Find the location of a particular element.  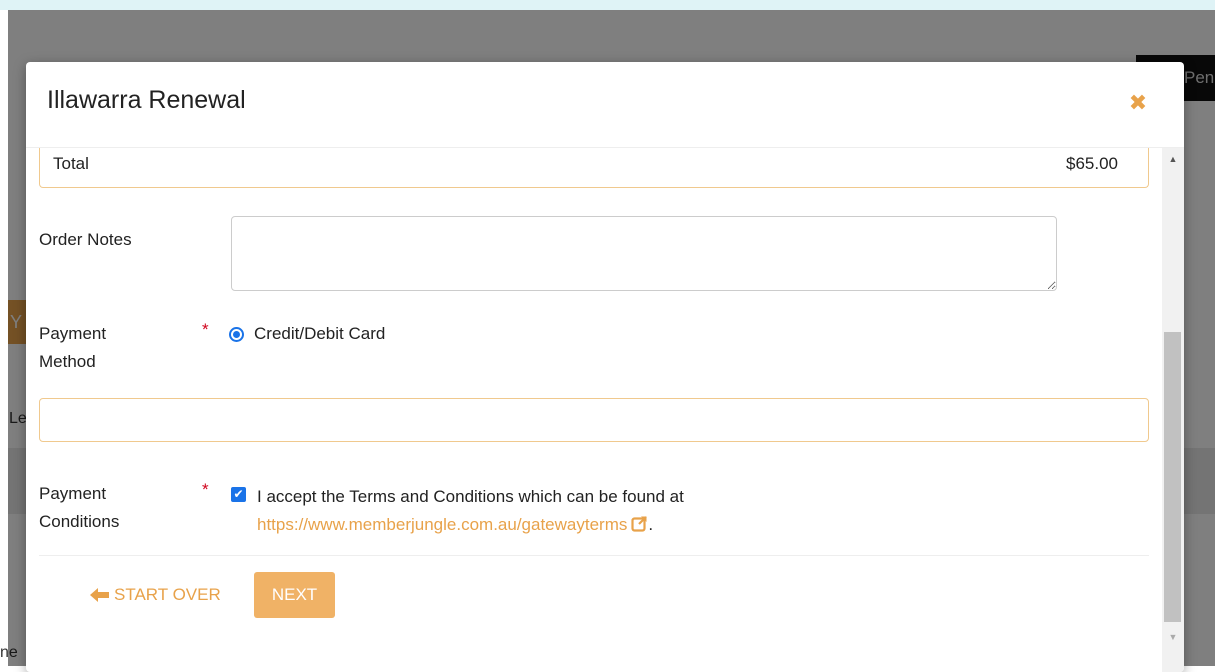

next-button: NEXT is located at coordinates (294, 595).